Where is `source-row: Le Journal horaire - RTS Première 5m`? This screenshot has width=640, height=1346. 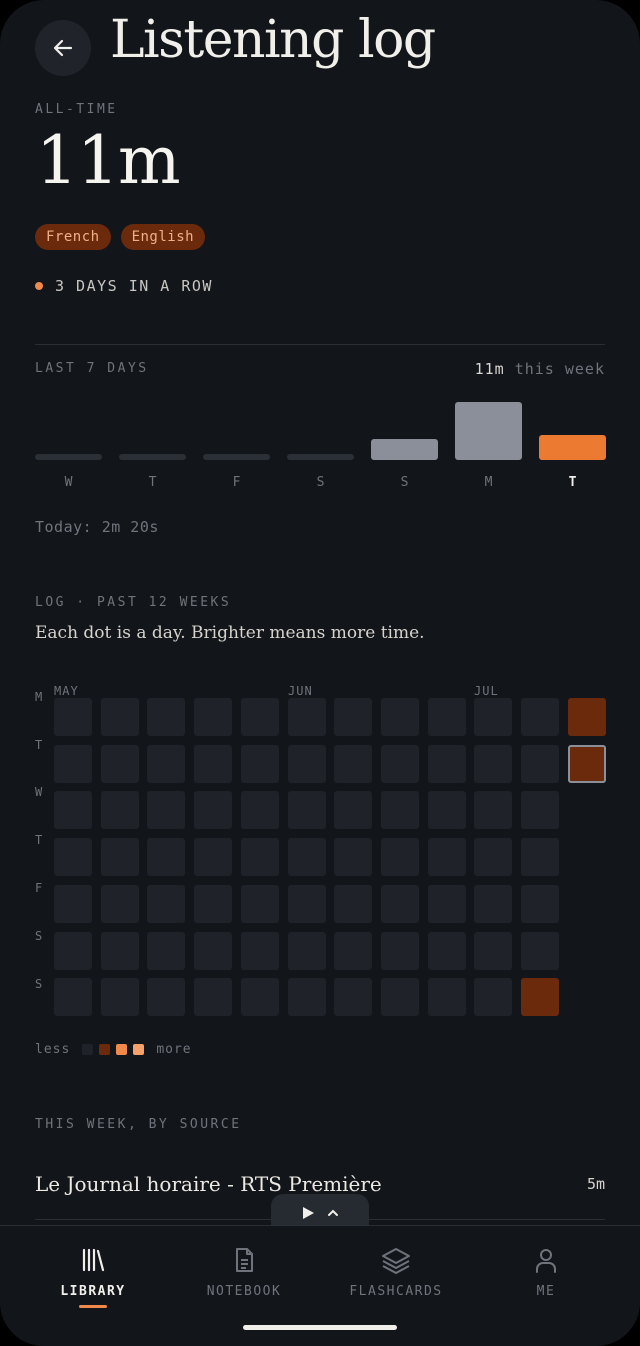
source-row: Le Journal horaire - RTS Première 5m is located at coordinates (320, 1184).